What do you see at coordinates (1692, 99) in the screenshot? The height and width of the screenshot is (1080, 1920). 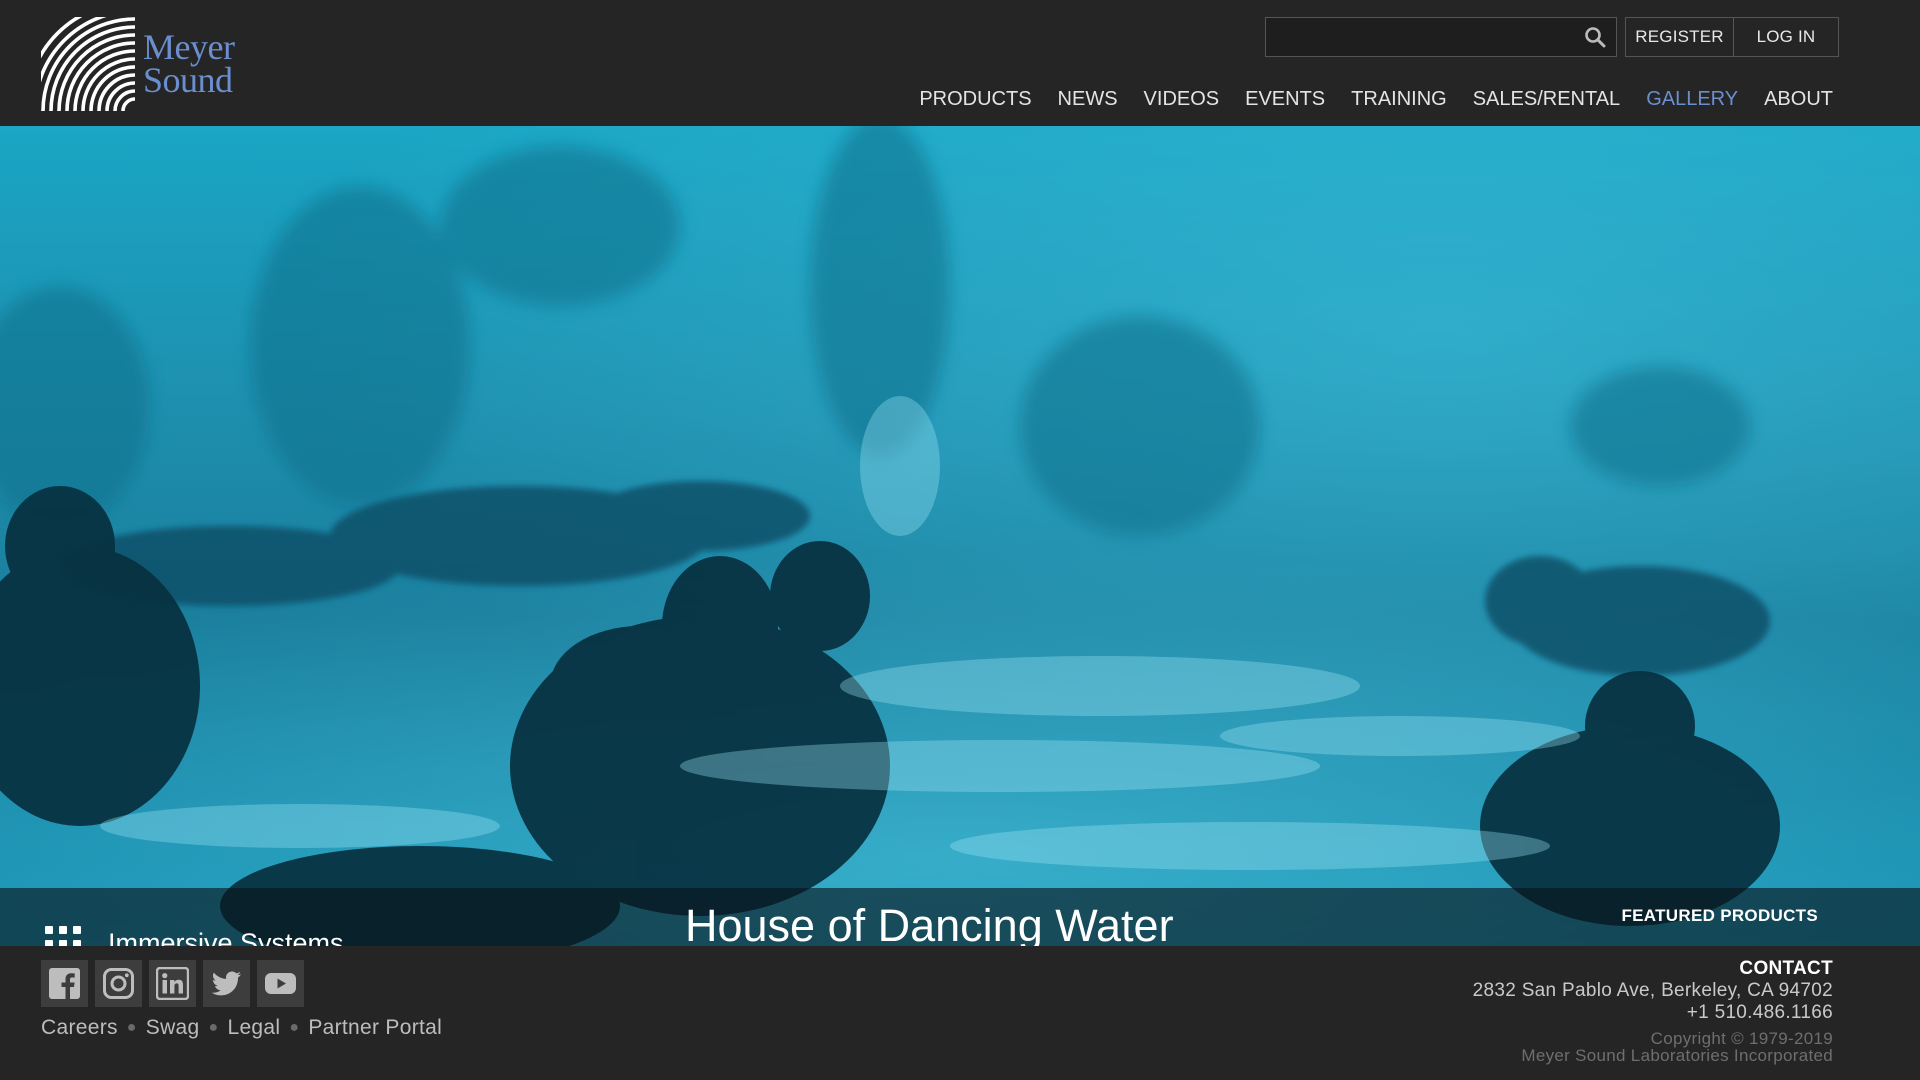 I see `nav-item-gallery: GALLERY` at bounding box center [1692, 99].